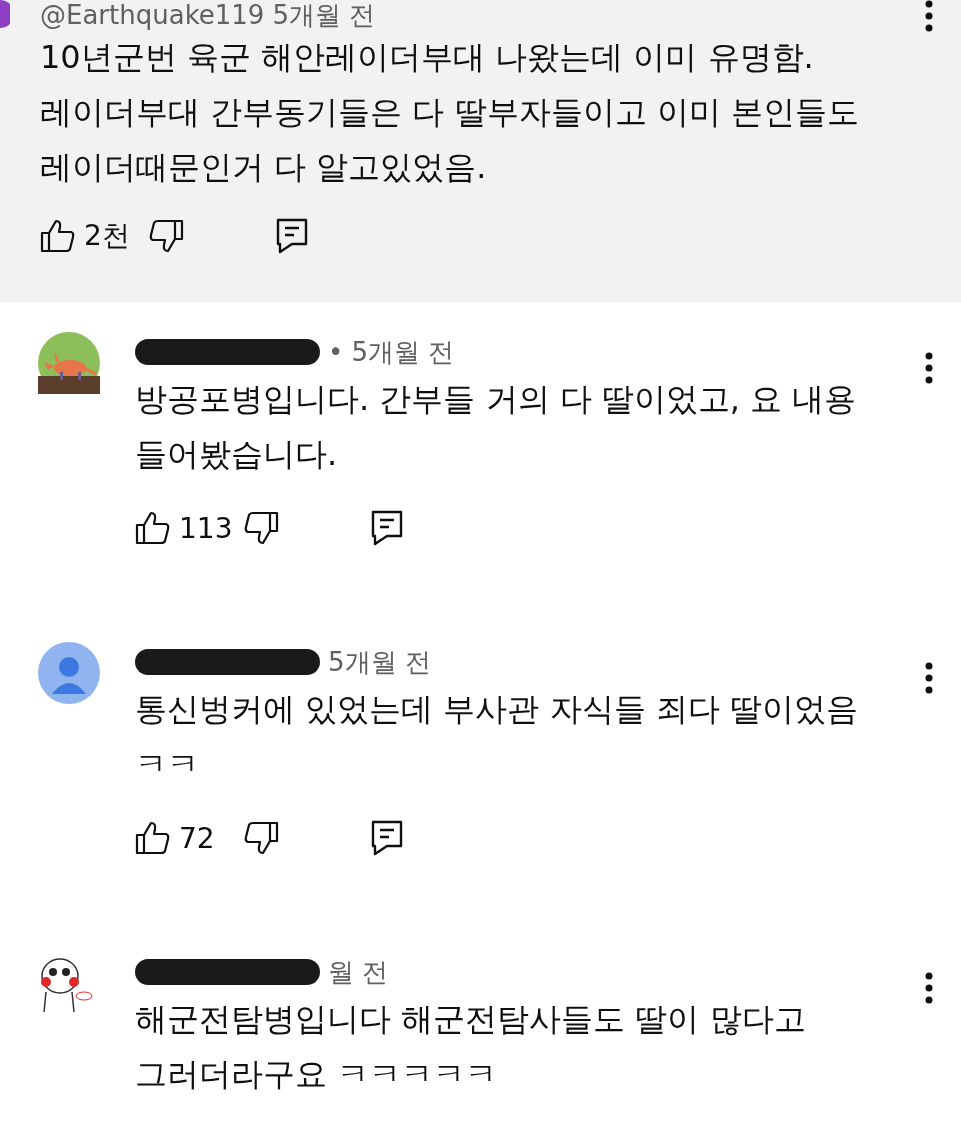  Describe the element at coordinates (5, 14) in the screenshot. I see `avatar-icon` at that location.